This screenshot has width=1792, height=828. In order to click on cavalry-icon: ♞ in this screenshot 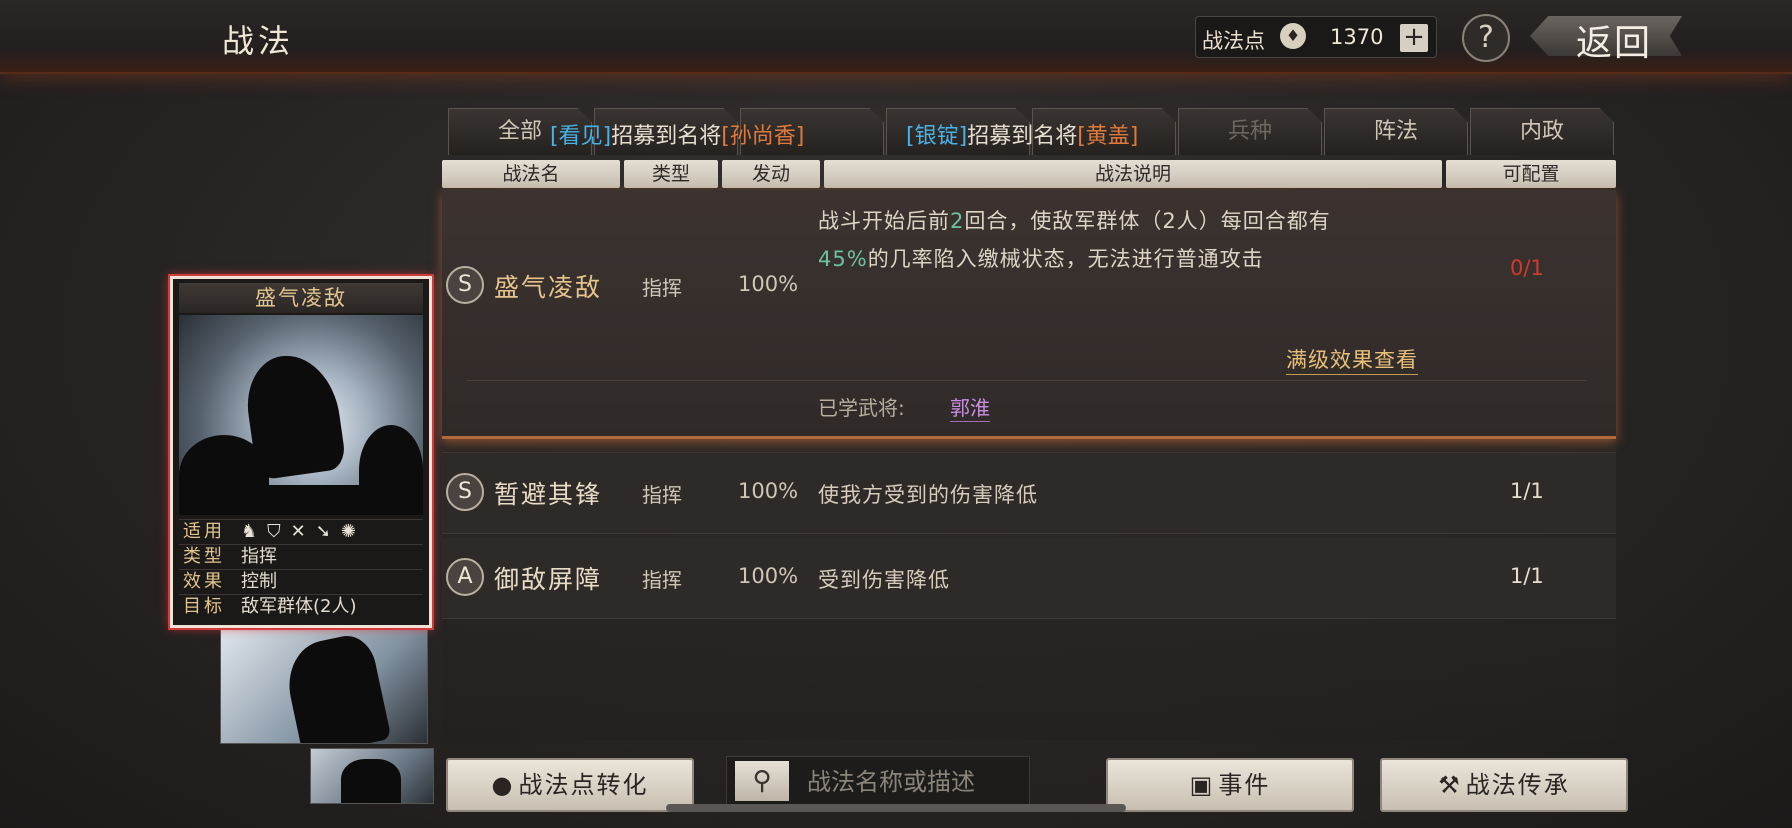, I will do `click(254, 531)`.